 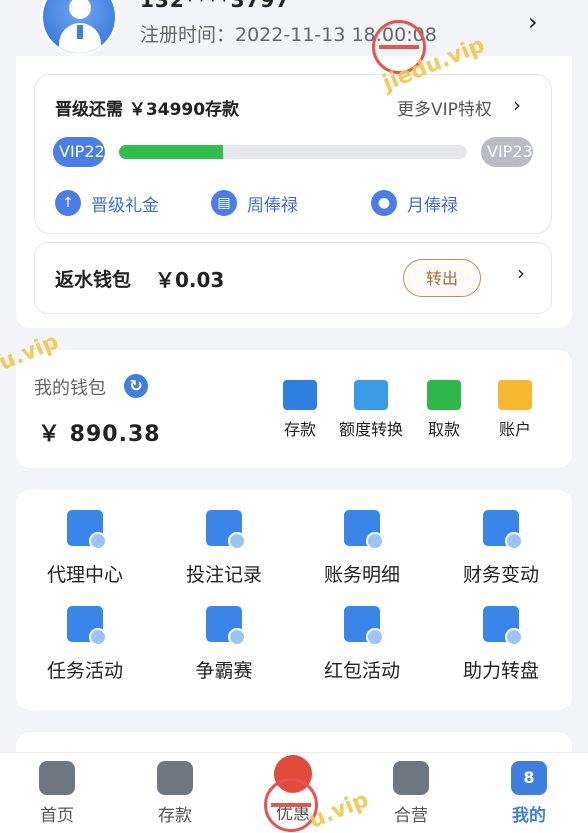 What do you see at coordinates (370, 429) in the screenshot?
I see `wallet-action-label: 额度转换` at bounding box center [370, 429].